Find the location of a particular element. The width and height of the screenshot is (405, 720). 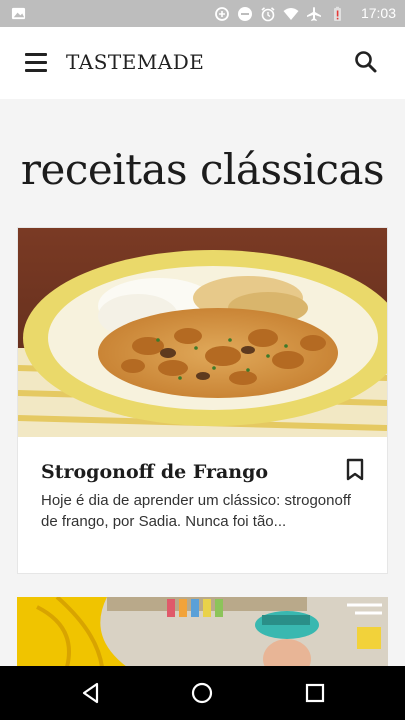

brand-logo: TASTEMADE is located at coordinates (135, 62).